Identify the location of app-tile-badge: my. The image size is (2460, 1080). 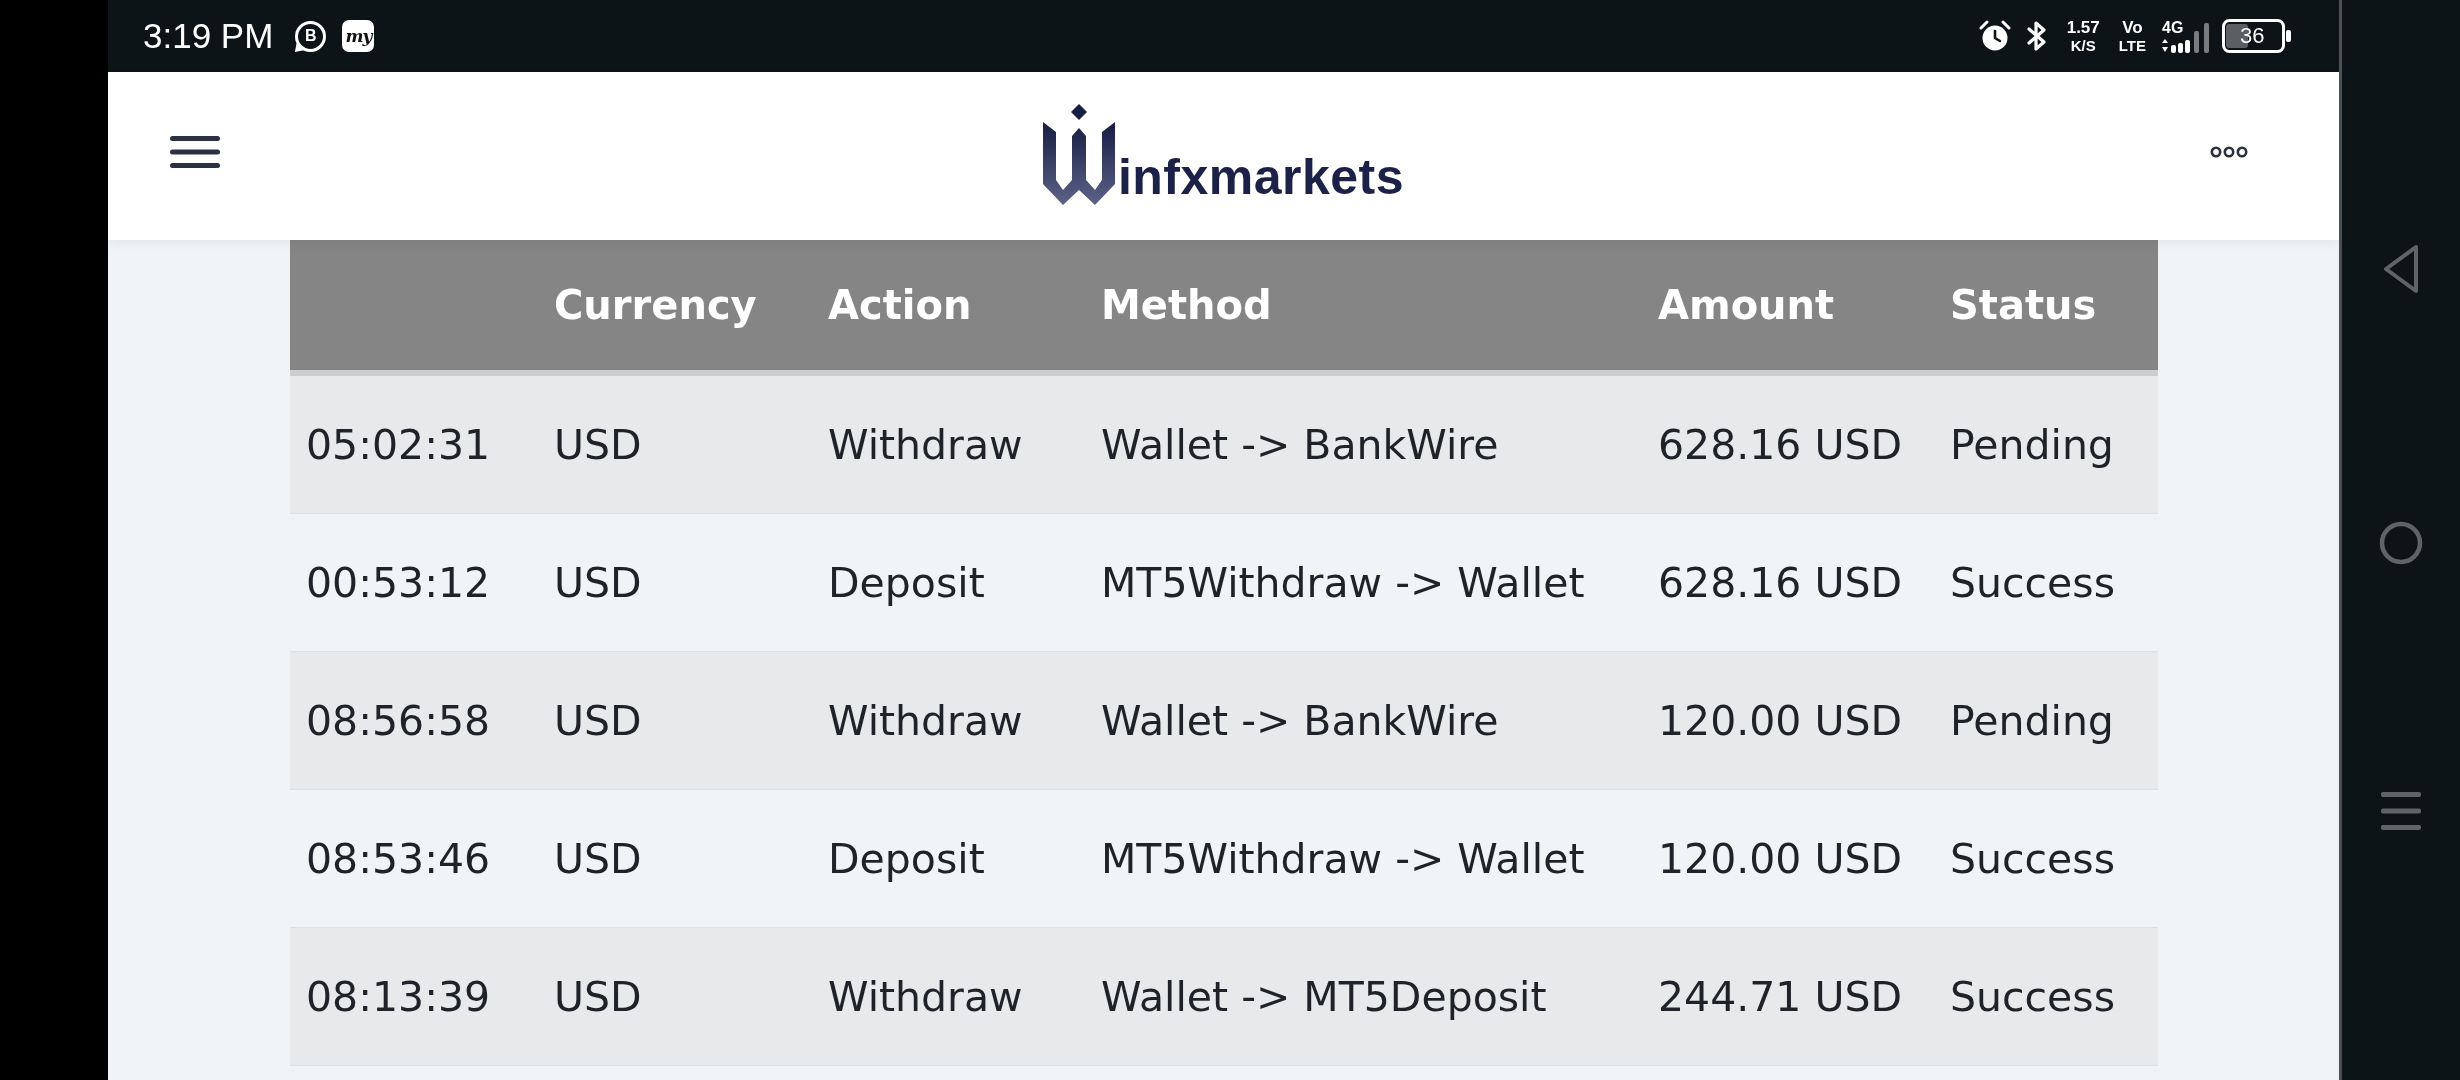
(358, 36).